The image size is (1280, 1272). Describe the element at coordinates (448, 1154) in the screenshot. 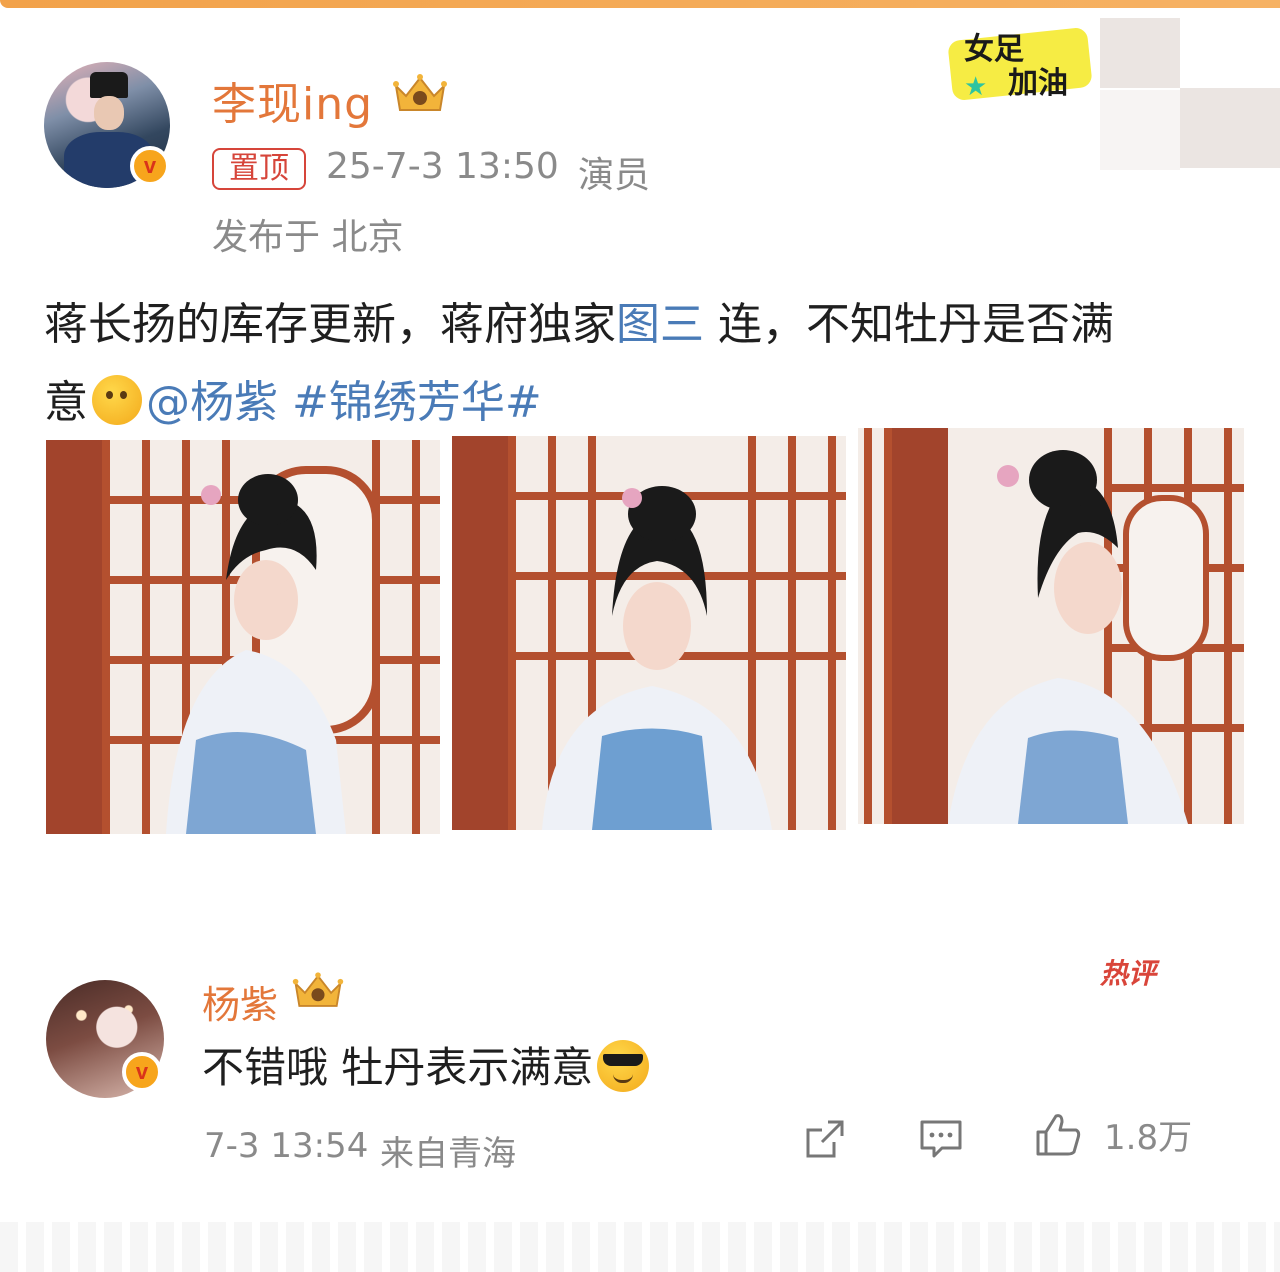

I see `comment-location: 来自青海` at that location.